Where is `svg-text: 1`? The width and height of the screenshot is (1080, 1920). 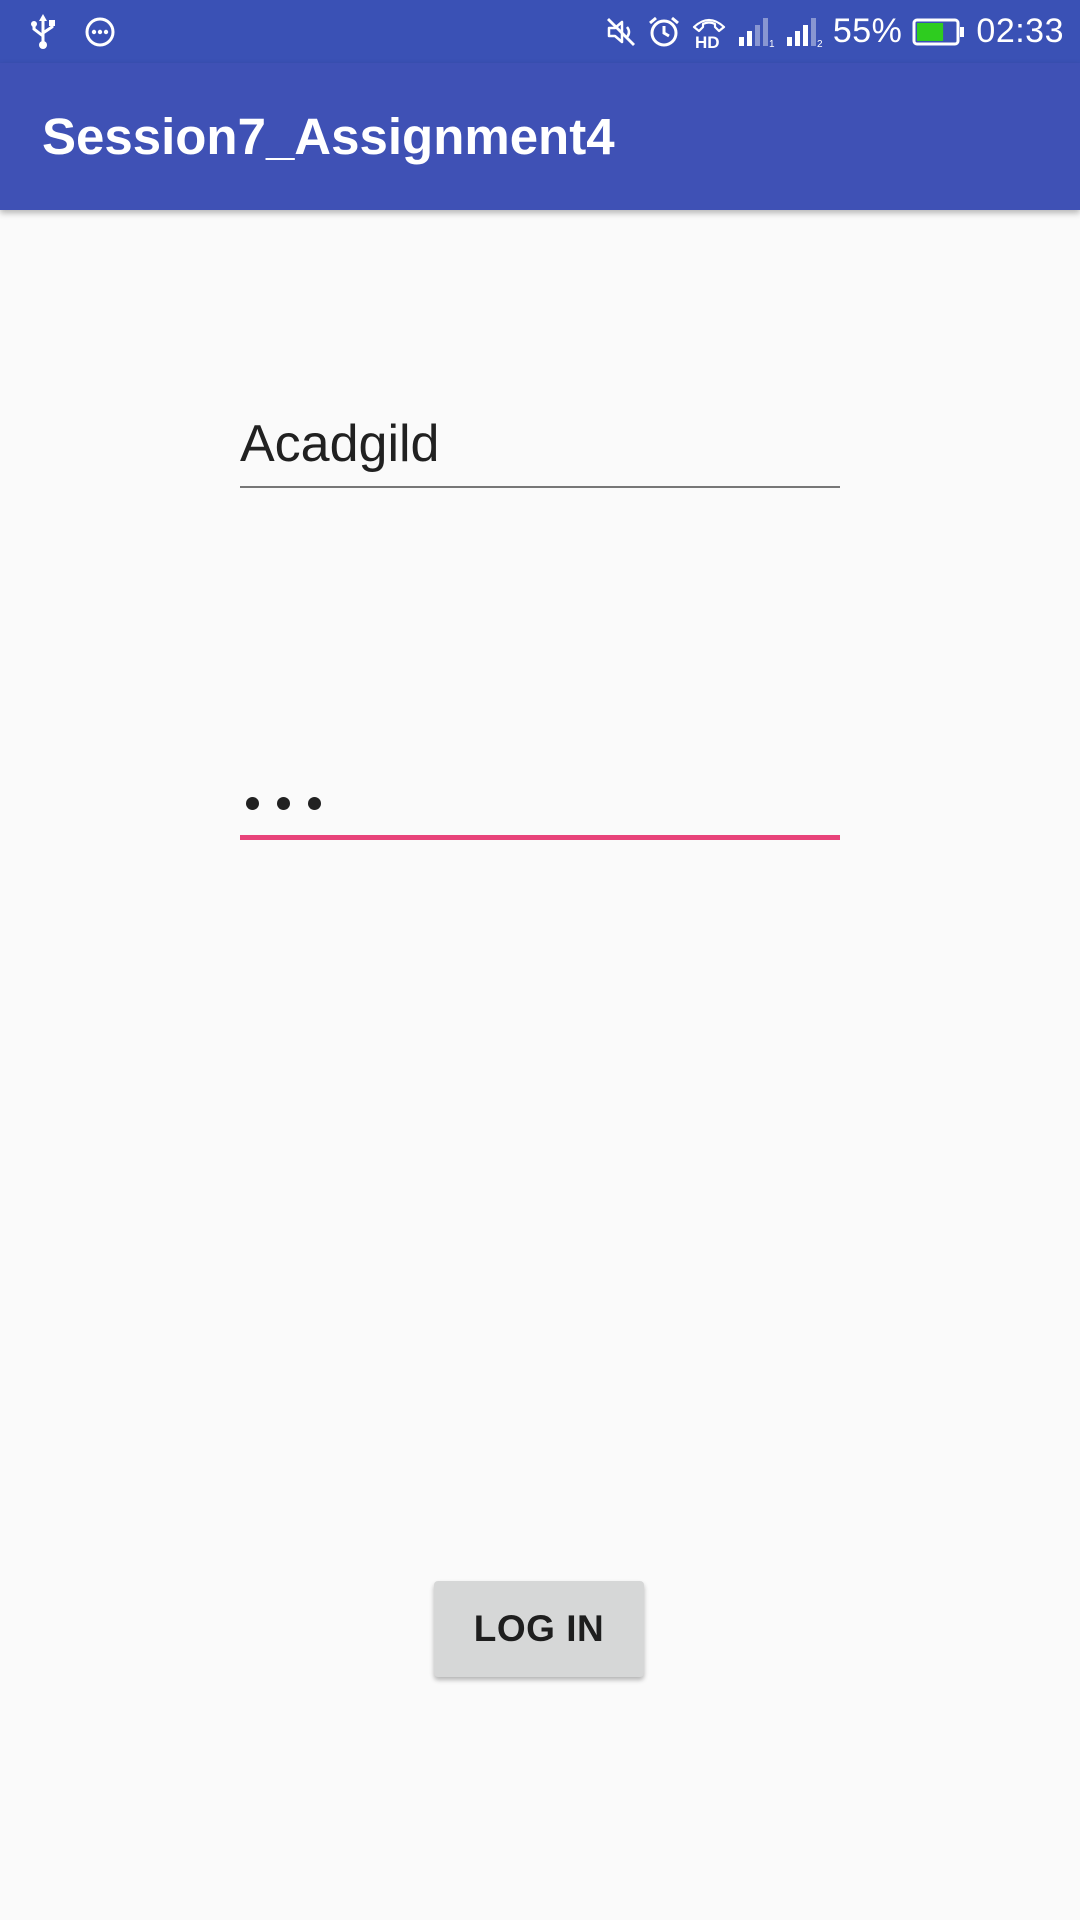
svg-text: 1 is located at coordinates (772, 43).